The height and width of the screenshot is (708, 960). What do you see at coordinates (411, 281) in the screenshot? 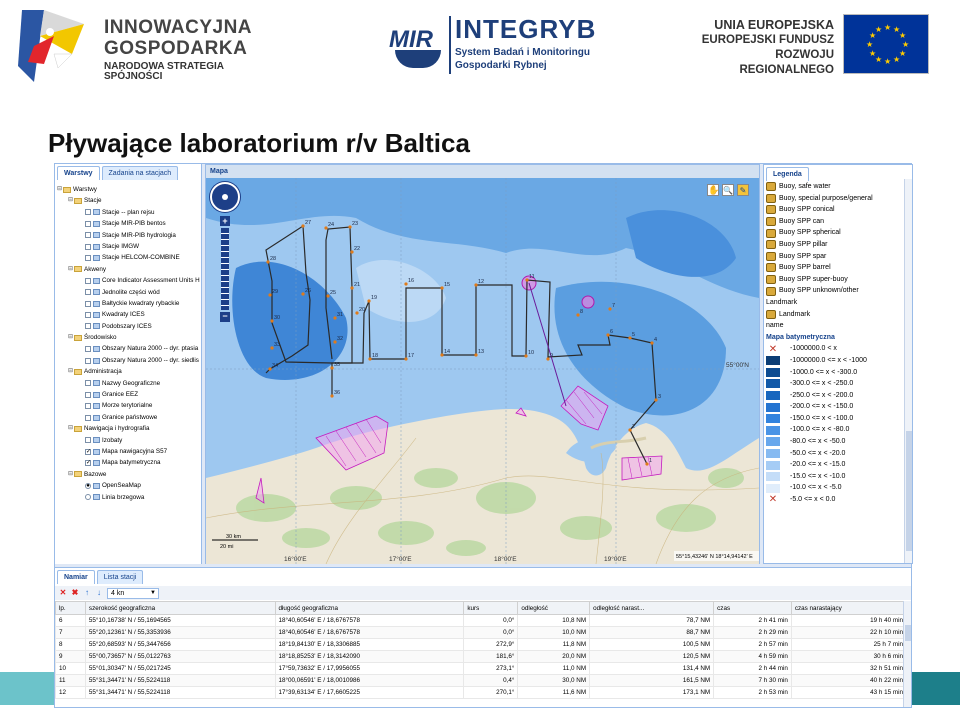
I see `station-label: 16` at bounding box center [411, 281].